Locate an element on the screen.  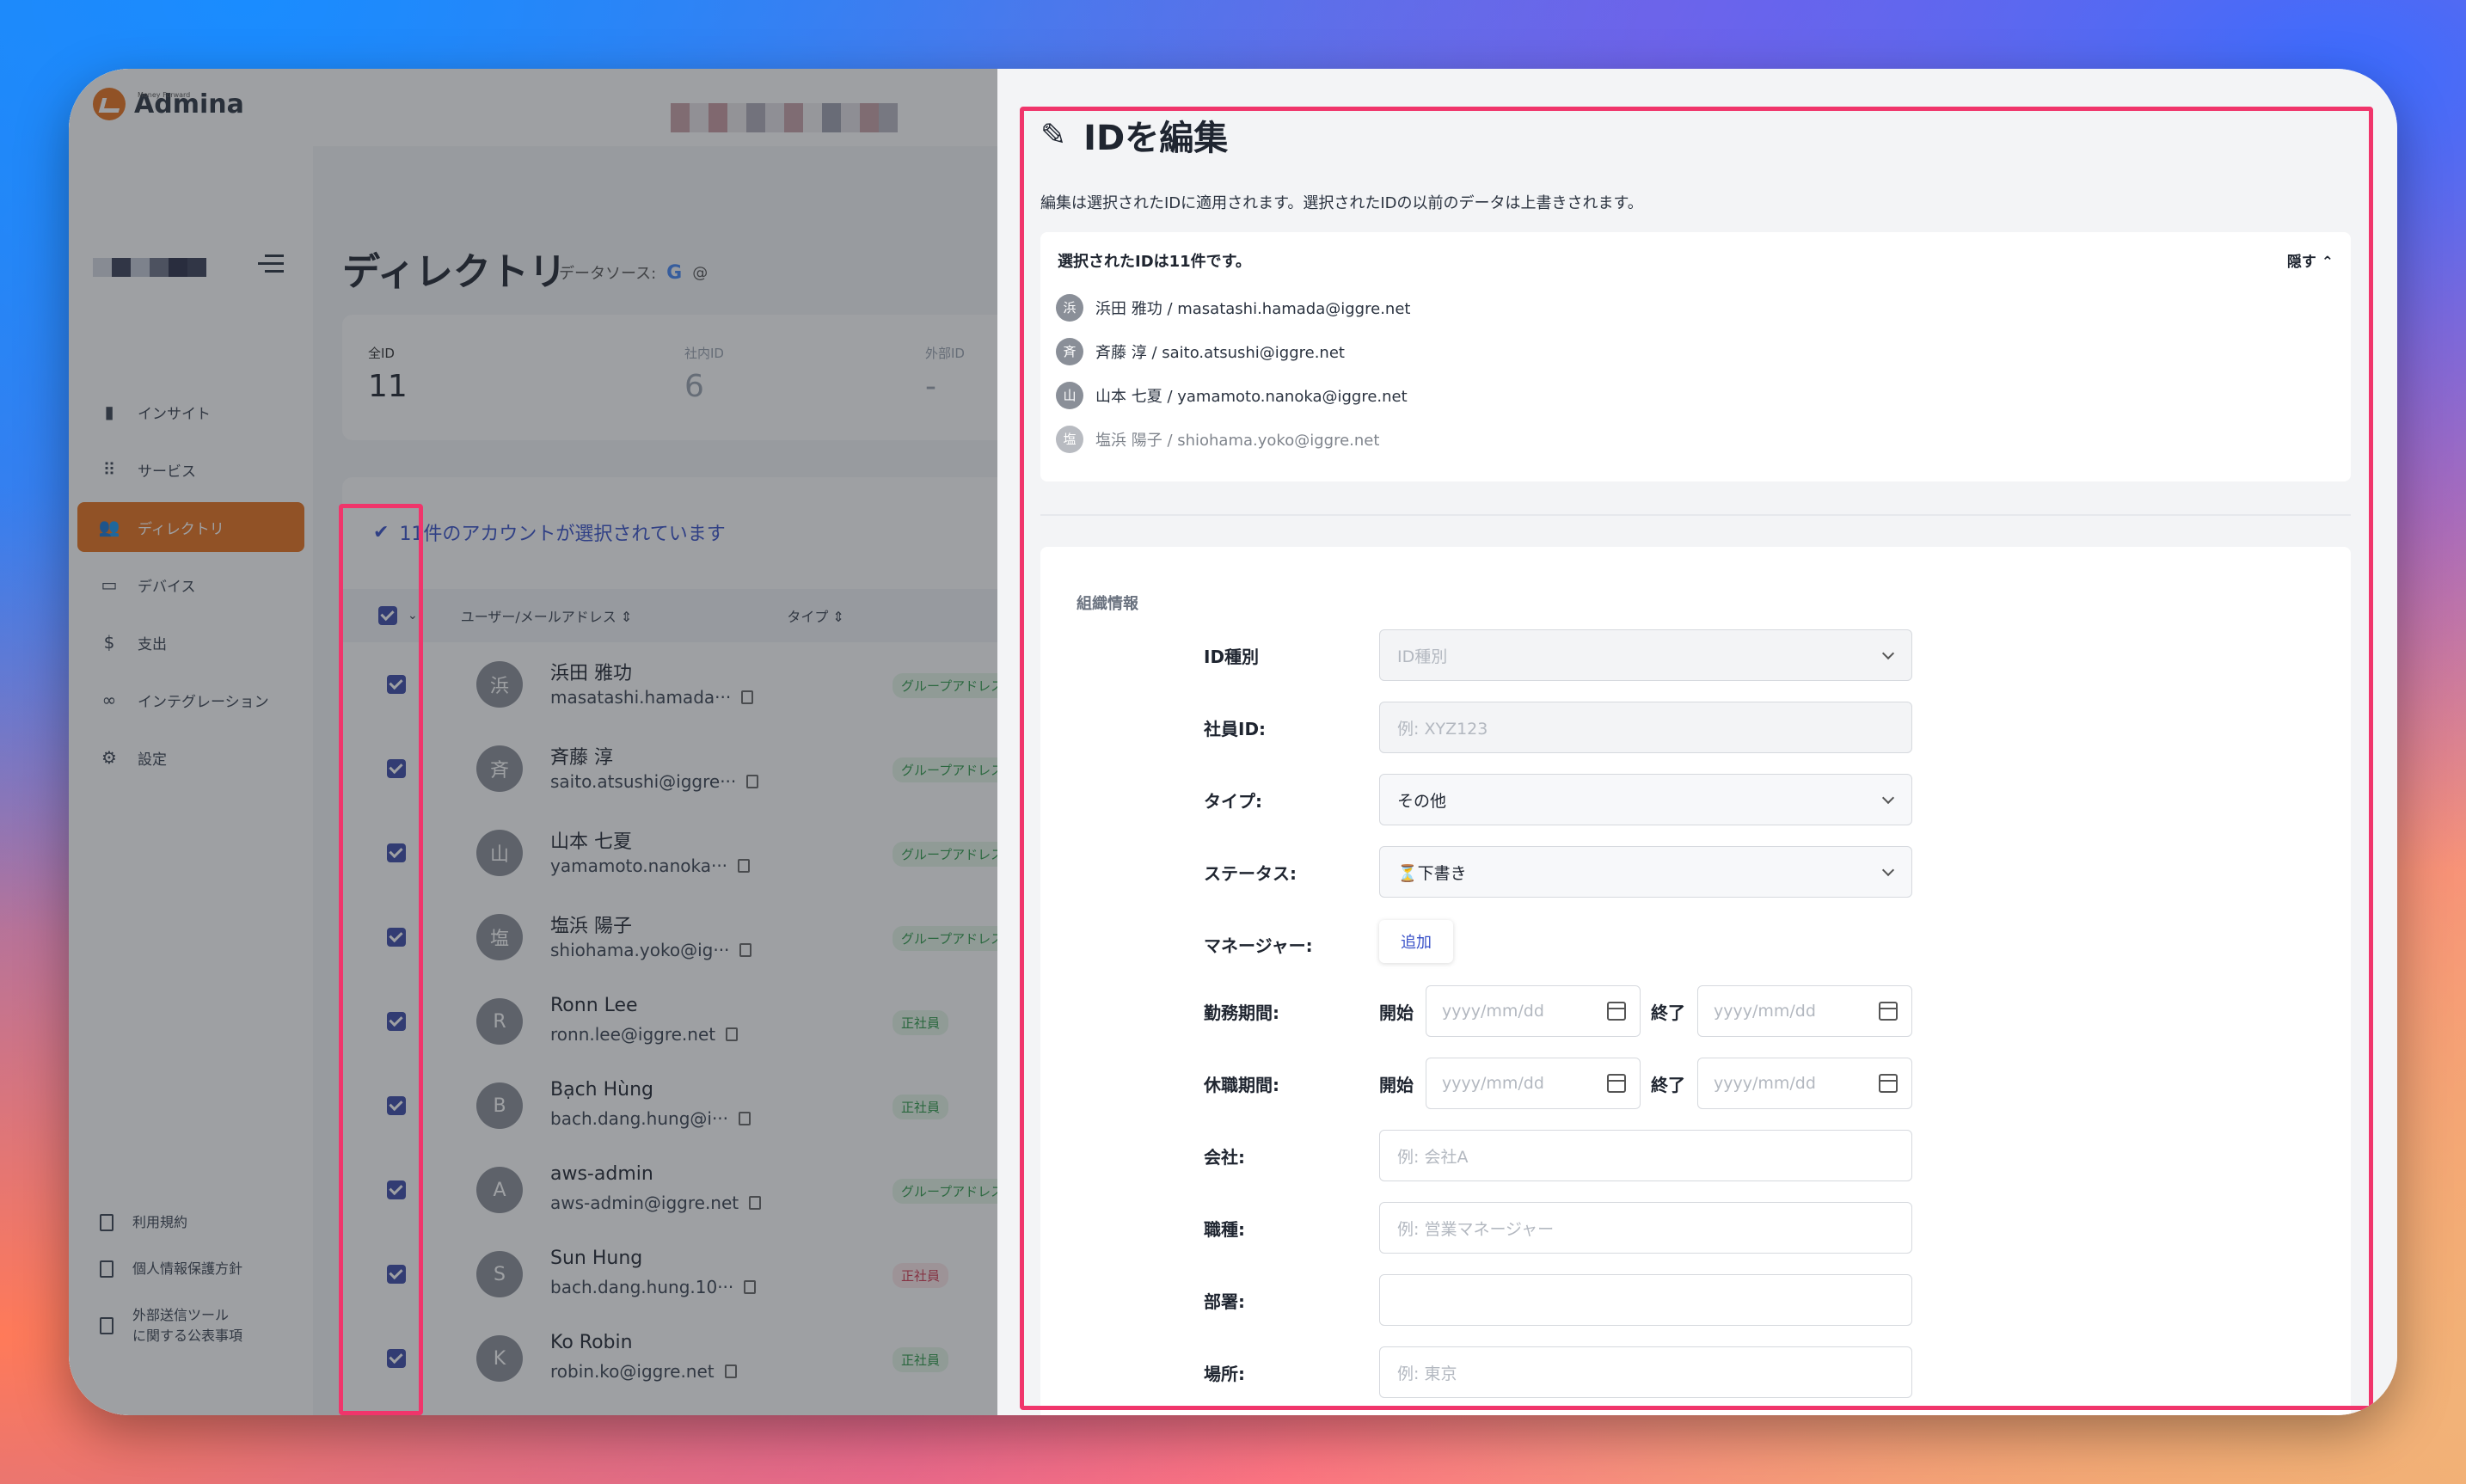
field-status: ステータス: ⏳下書き is located at coordinates (1695, 872).